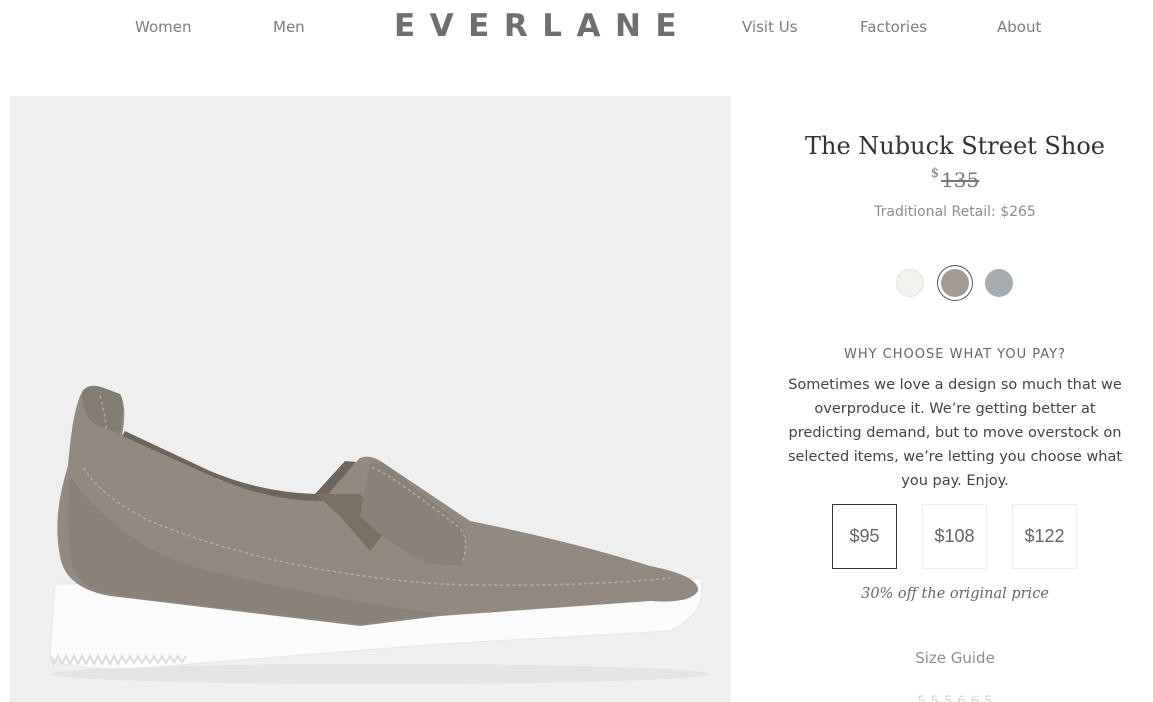 This screenshot has height=702, width=1153. I want to click on brand-logo: EVERLANE, so click(535, 28).